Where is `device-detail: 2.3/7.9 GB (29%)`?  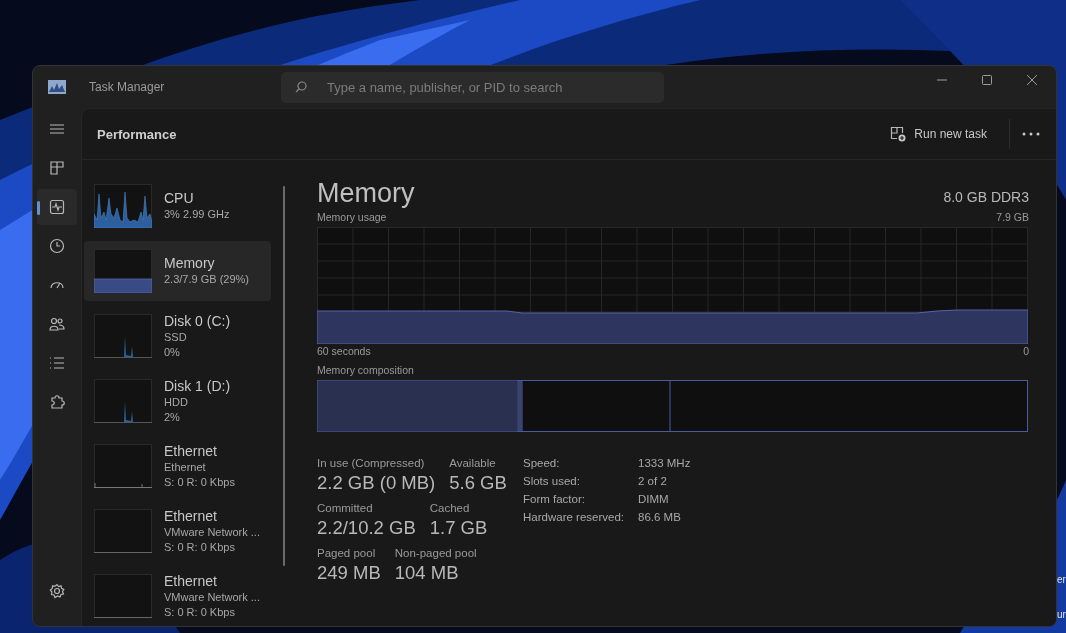 device-detail: 2.3/7.9 GB (29%) is located at coordinates (206, 279).